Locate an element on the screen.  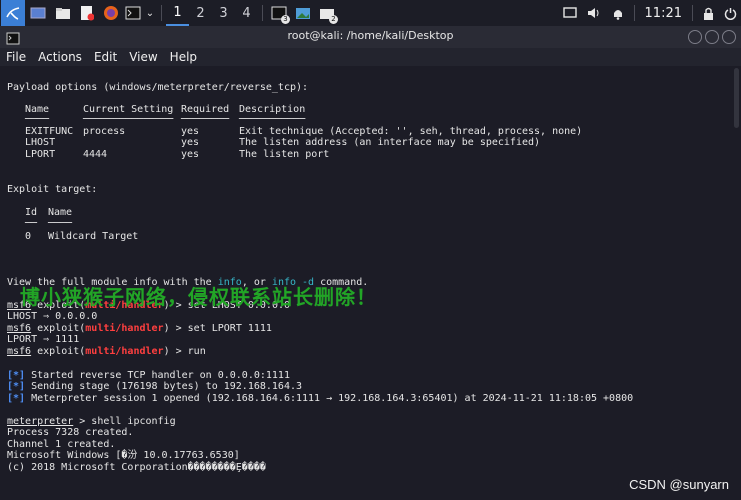
minimize-button is located at coordinates (695, 37).